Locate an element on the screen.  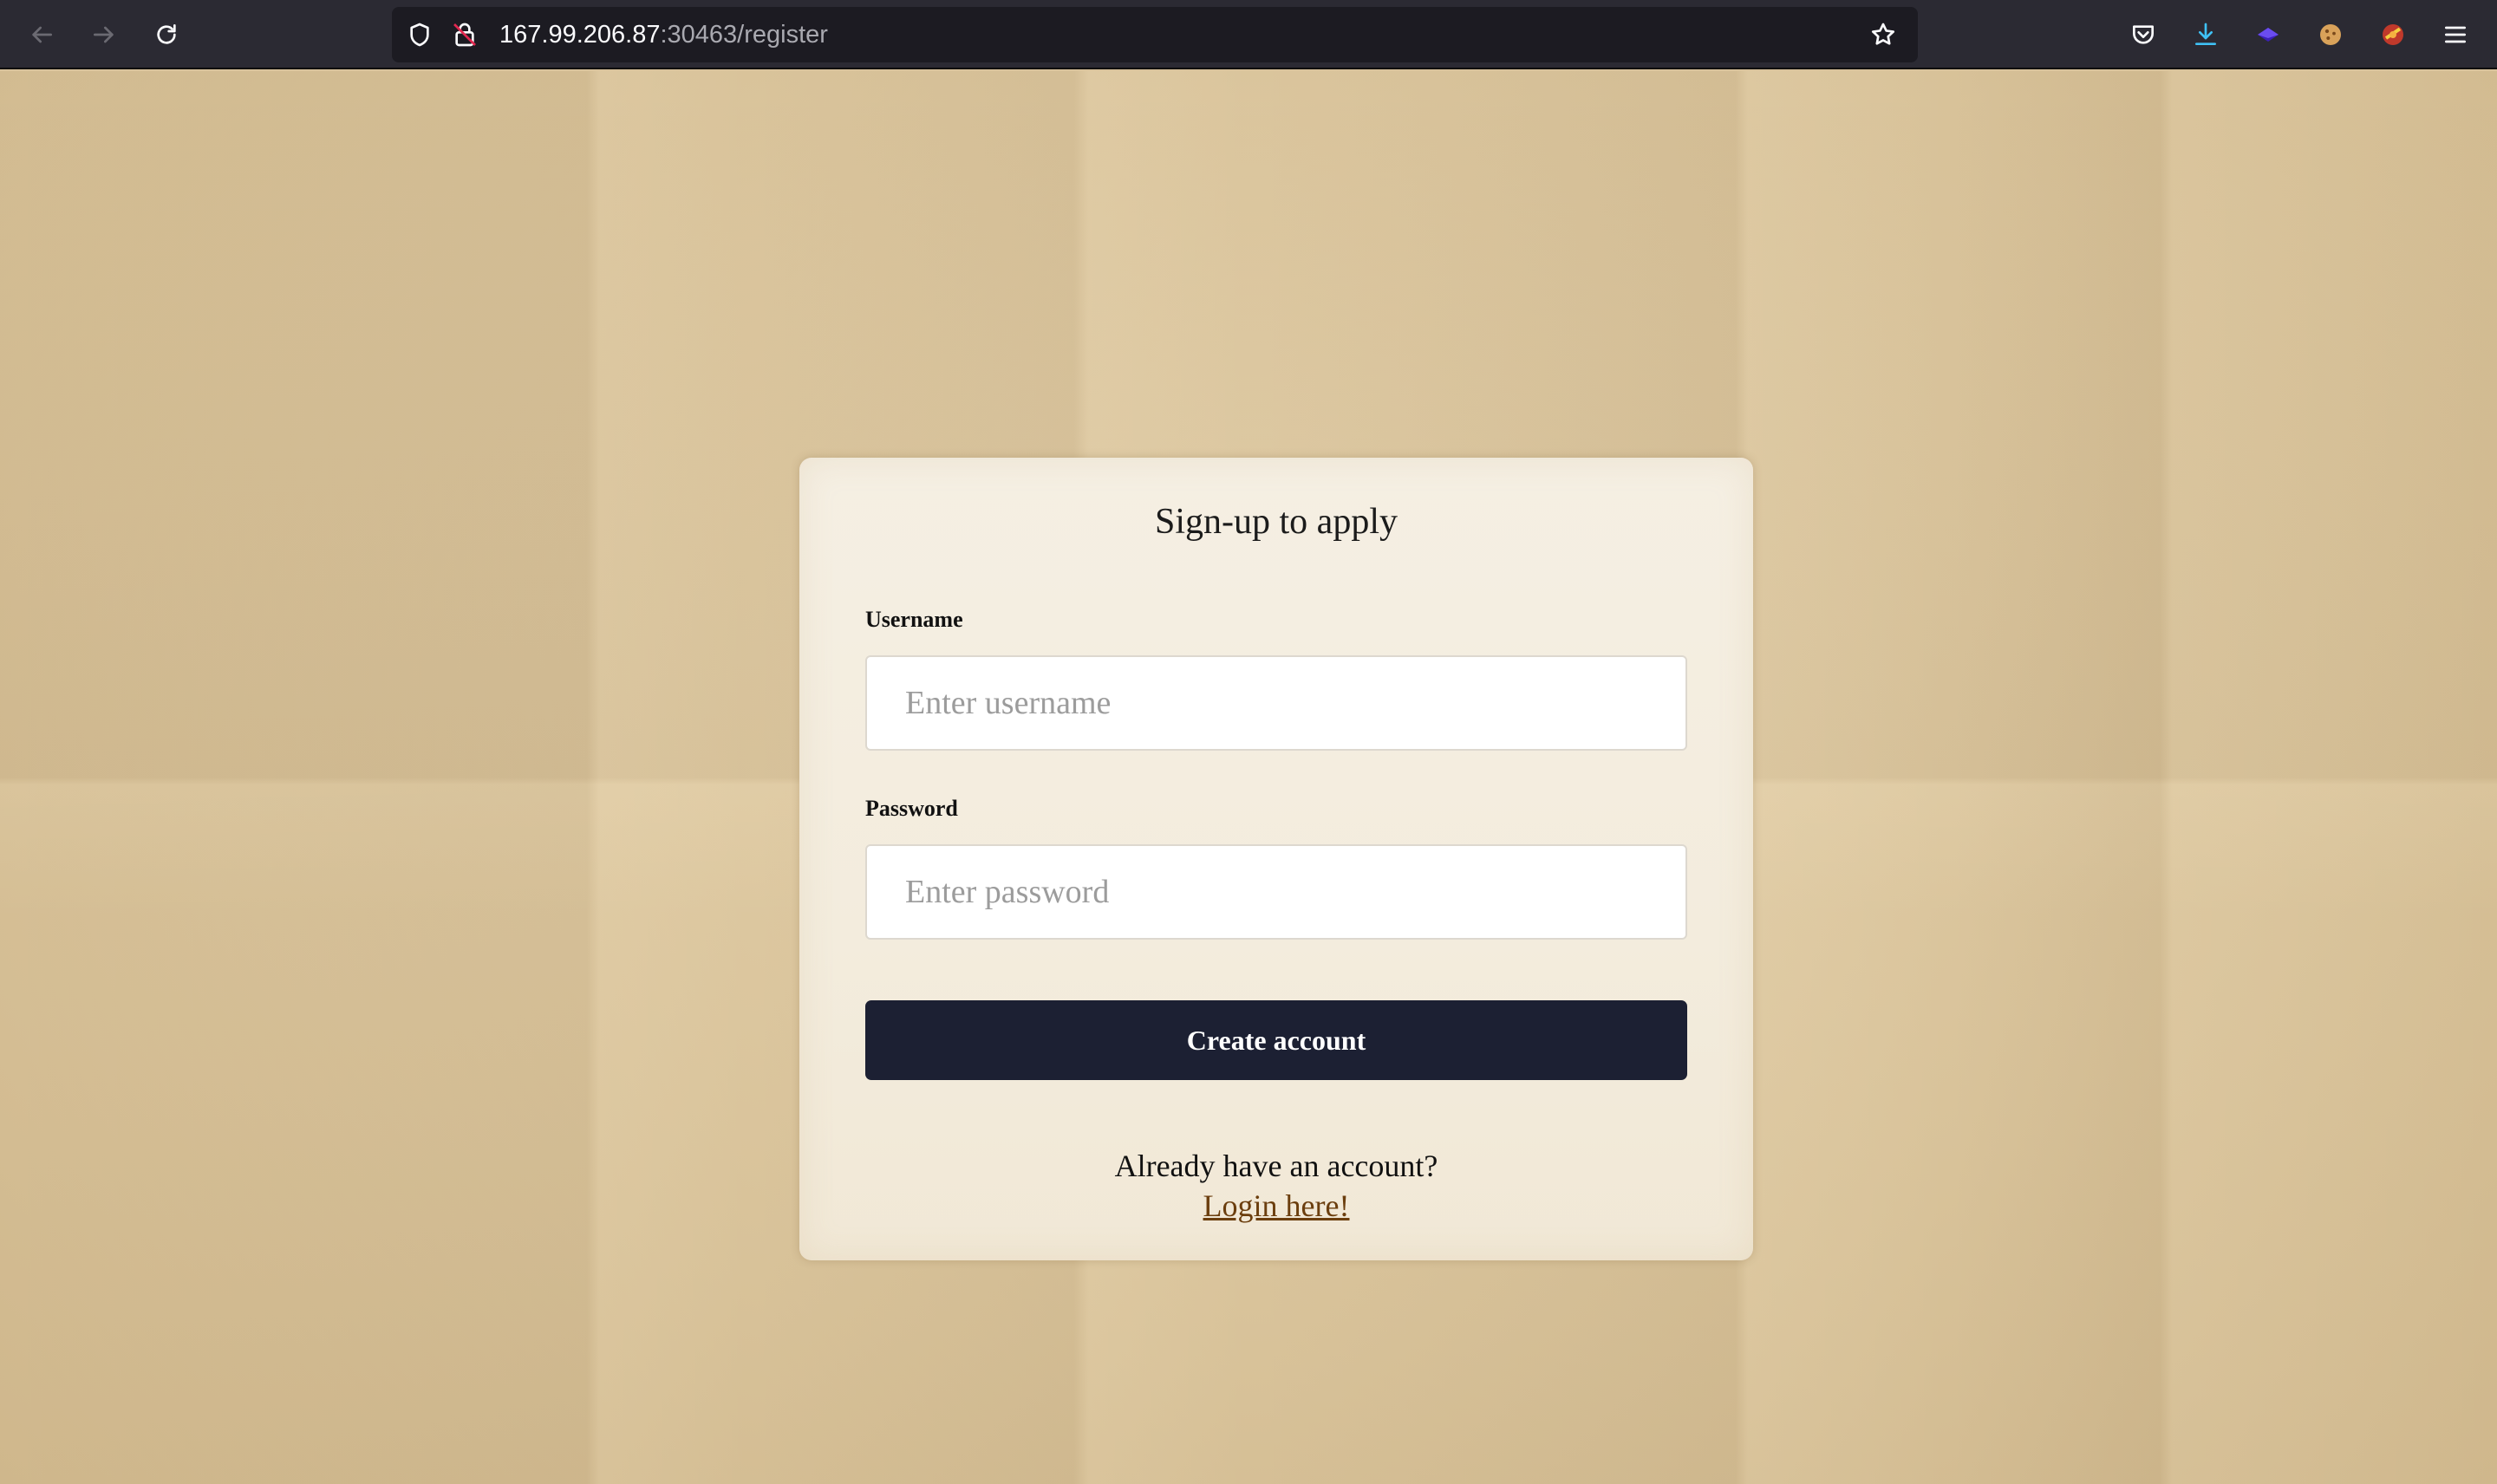
reload-icon is located at coordinates (166, 34).